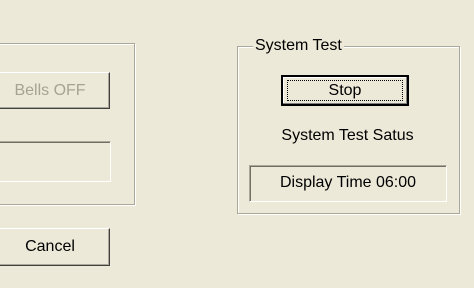 The image size is (474, 288). Describe the element at coordinates (55, 161) in the screenshot. I see `left-text-field` at that location.